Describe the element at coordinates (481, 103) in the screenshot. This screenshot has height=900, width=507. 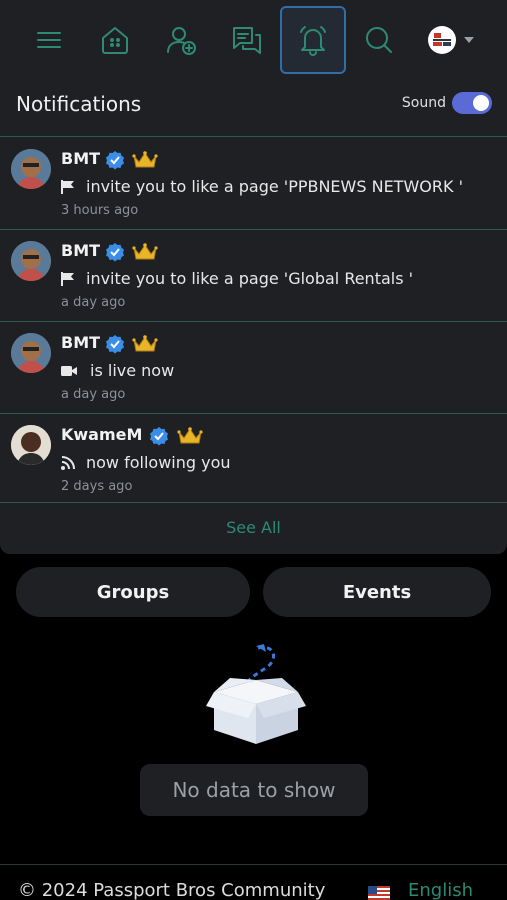
I see `toggle-knob` at that location.